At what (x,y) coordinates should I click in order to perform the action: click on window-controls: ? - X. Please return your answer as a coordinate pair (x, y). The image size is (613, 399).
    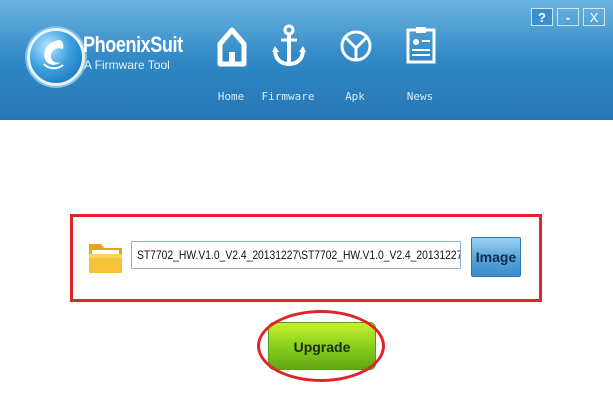
    Looking at the image, I should click on (566, 17).